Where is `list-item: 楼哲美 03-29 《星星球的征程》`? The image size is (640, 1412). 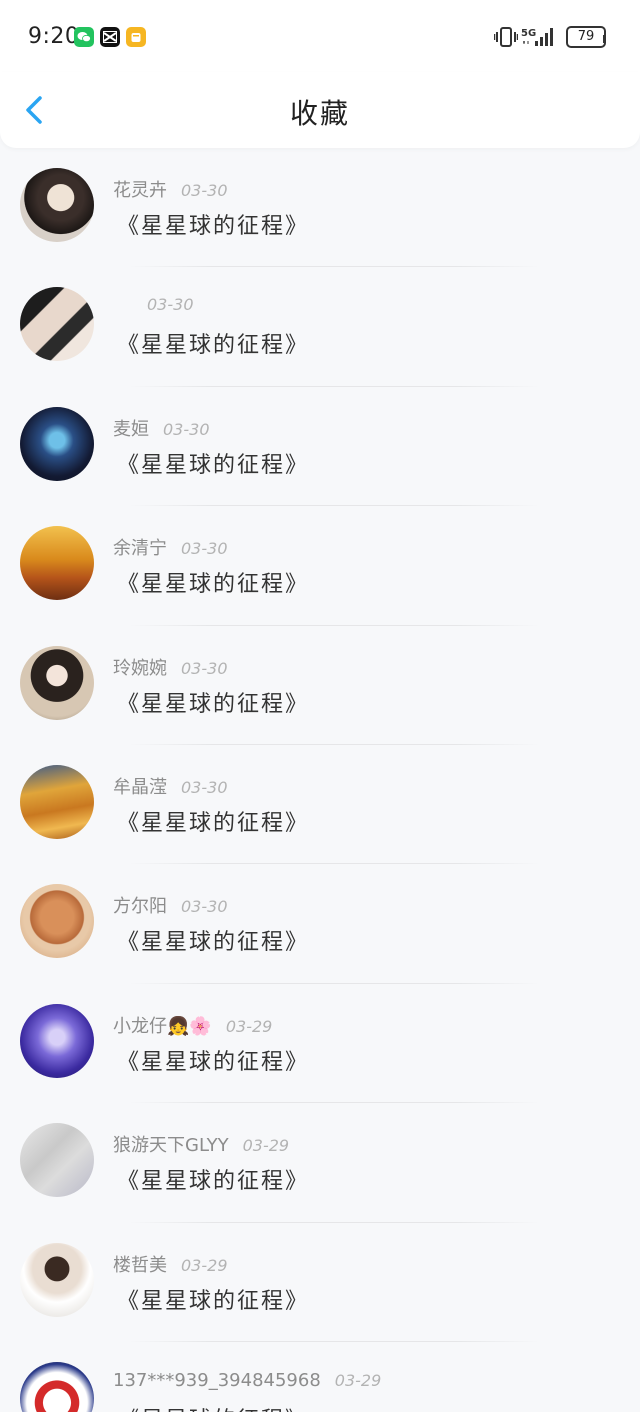 list-item: 楼哲美 03-29 《星星球的征程》 is located at coordinates (320, 1282).